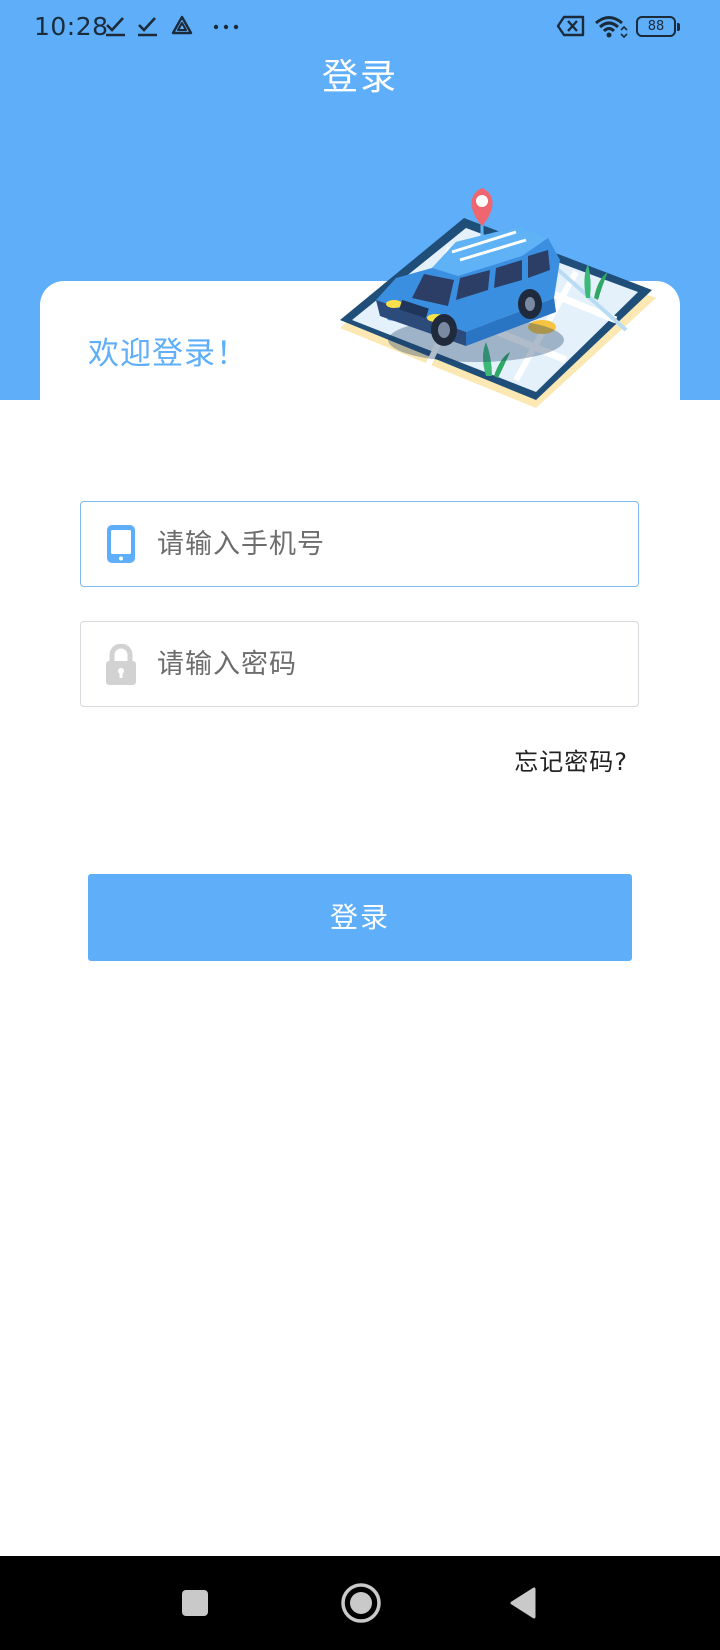  What do you see at coordinates (121, 544) in the screenshot?
I see `phone-icon` at bounding box center [121, 544].